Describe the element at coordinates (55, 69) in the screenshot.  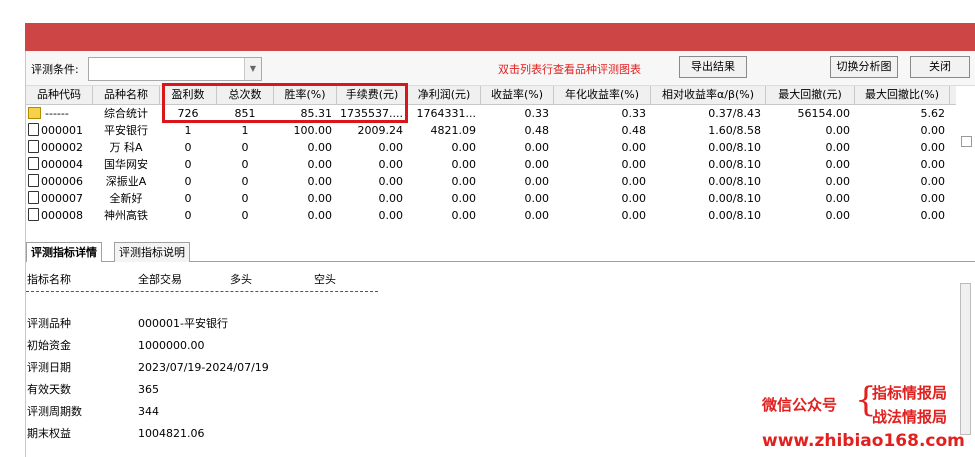
I see `condition-label: 评测条件:` at that location.